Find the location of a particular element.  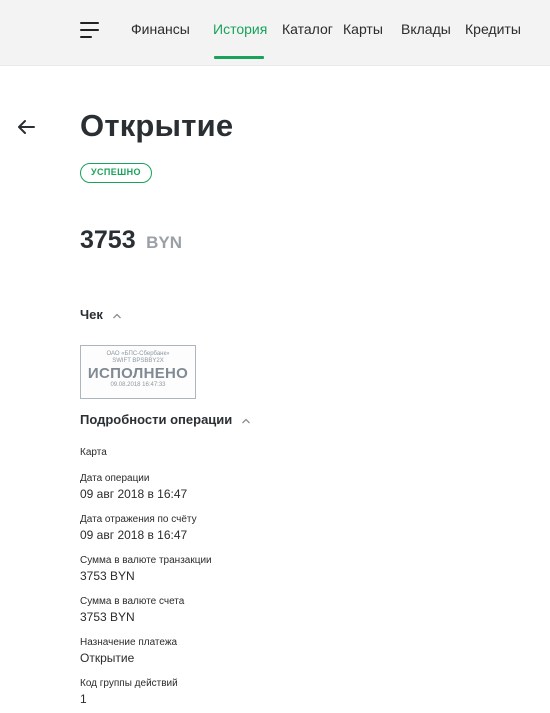

nav-item-catalog: Каталог is located at coordinates (307, 29).